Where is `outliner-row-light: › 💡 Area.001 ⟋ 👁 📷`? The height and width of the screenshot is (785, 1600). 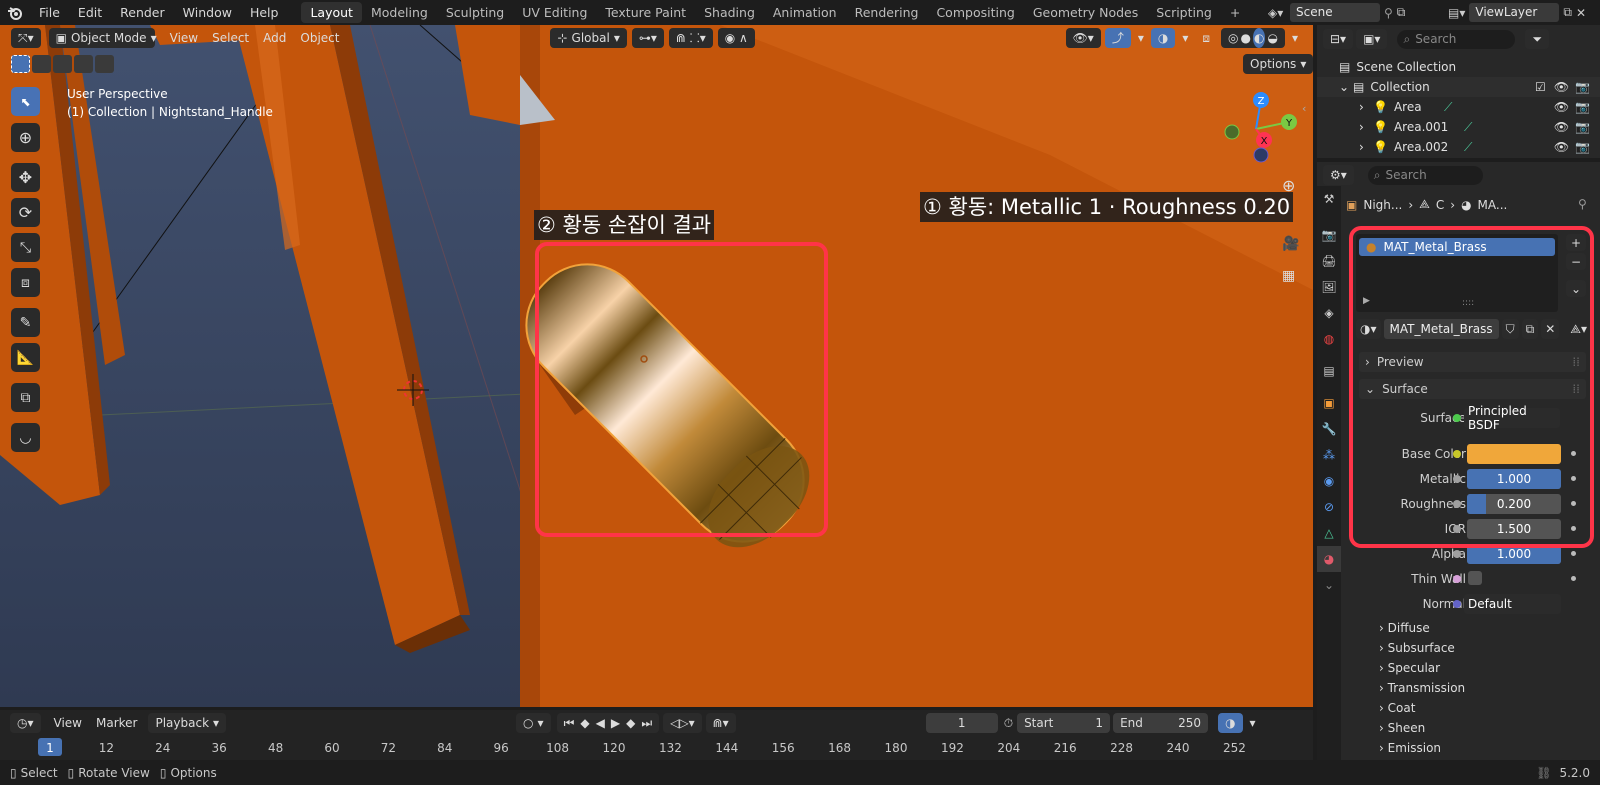 outliner-row-light: › 💡 Area.001 ⟋ 👁 📷 is located at coordinates (1458, 127).